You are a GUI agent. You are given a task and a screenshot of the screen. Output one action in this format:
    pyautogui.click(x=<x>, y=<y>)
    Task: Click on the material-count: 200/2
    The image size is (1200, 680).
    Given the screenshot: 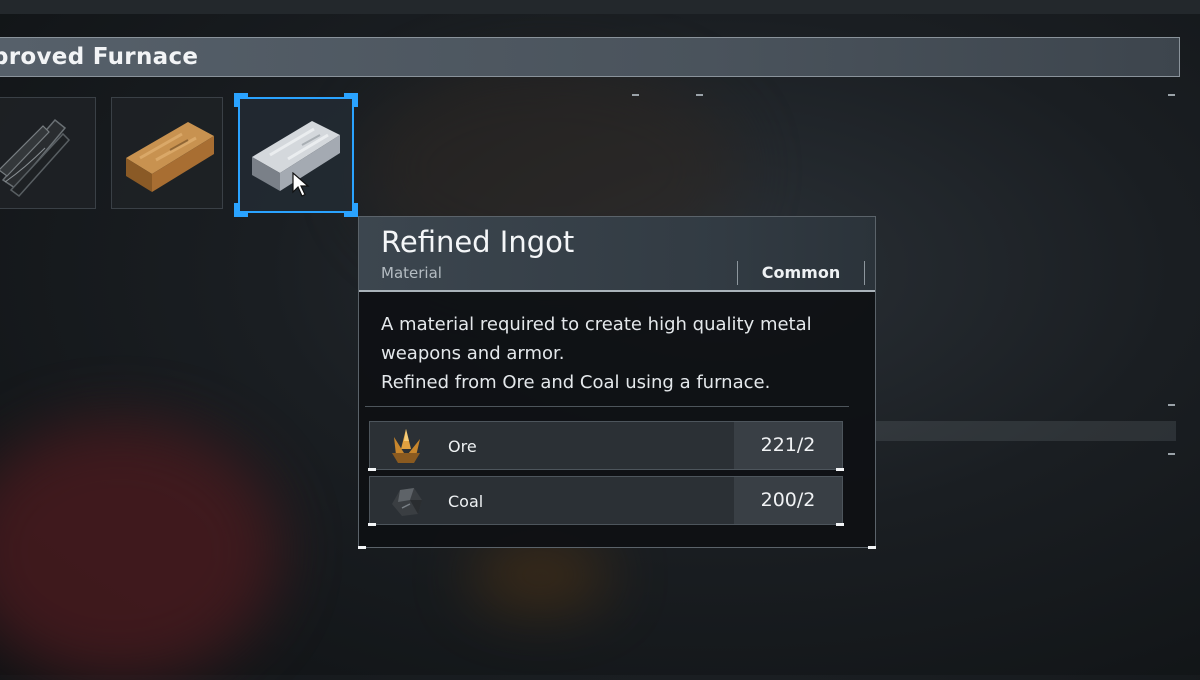 What is the action you would take?
    pyautogui.click(x=788, y=500)
    